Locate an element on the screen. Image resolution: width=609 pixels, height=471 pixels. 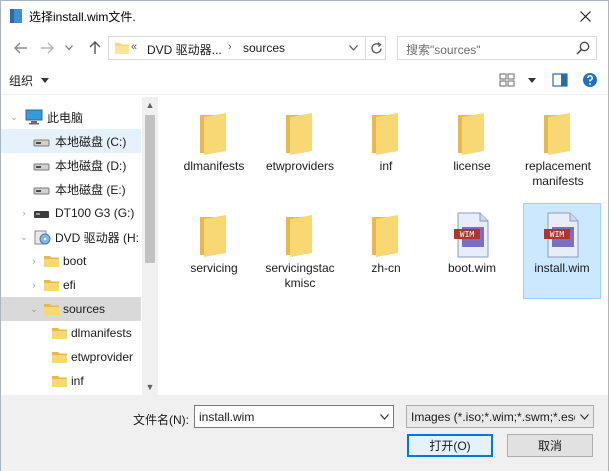
refresh-button is located at coordinates (376, 48).